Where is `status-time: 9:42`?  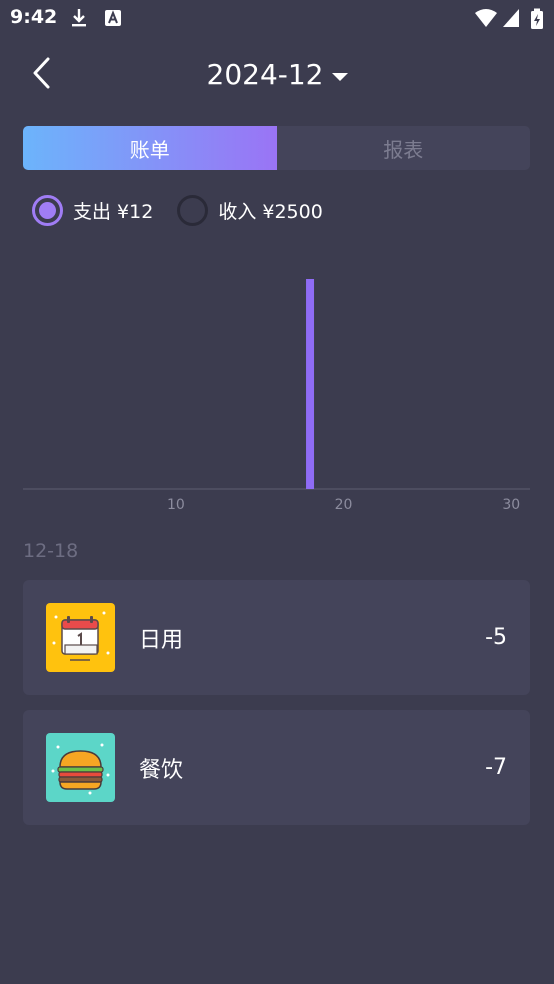
status-time: 9:42 is located at coordinates (34, 17).